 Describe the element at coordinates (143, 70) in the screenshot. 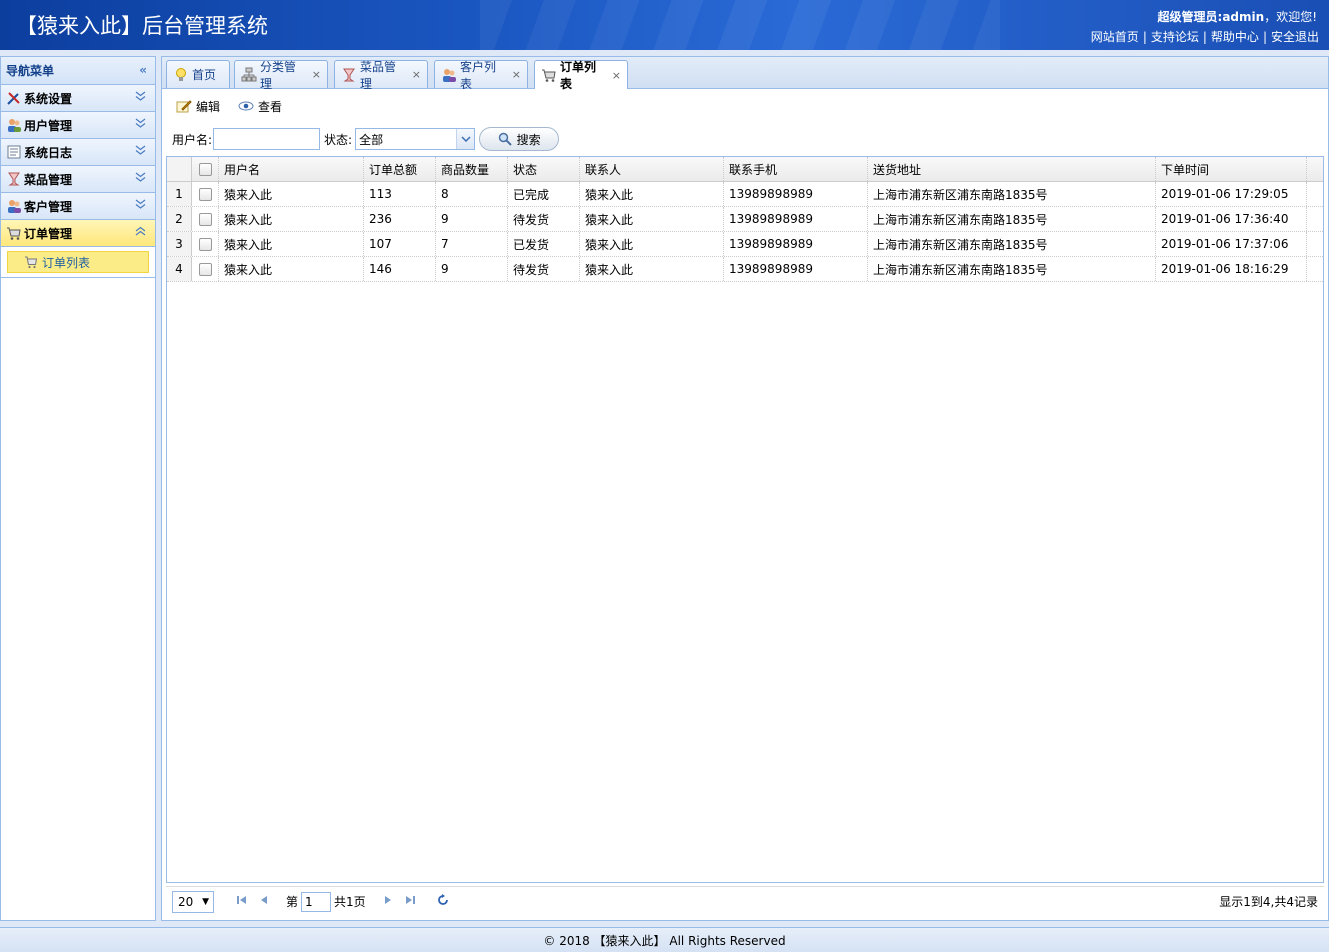

I see `collapse-left-icon: «` at that location.